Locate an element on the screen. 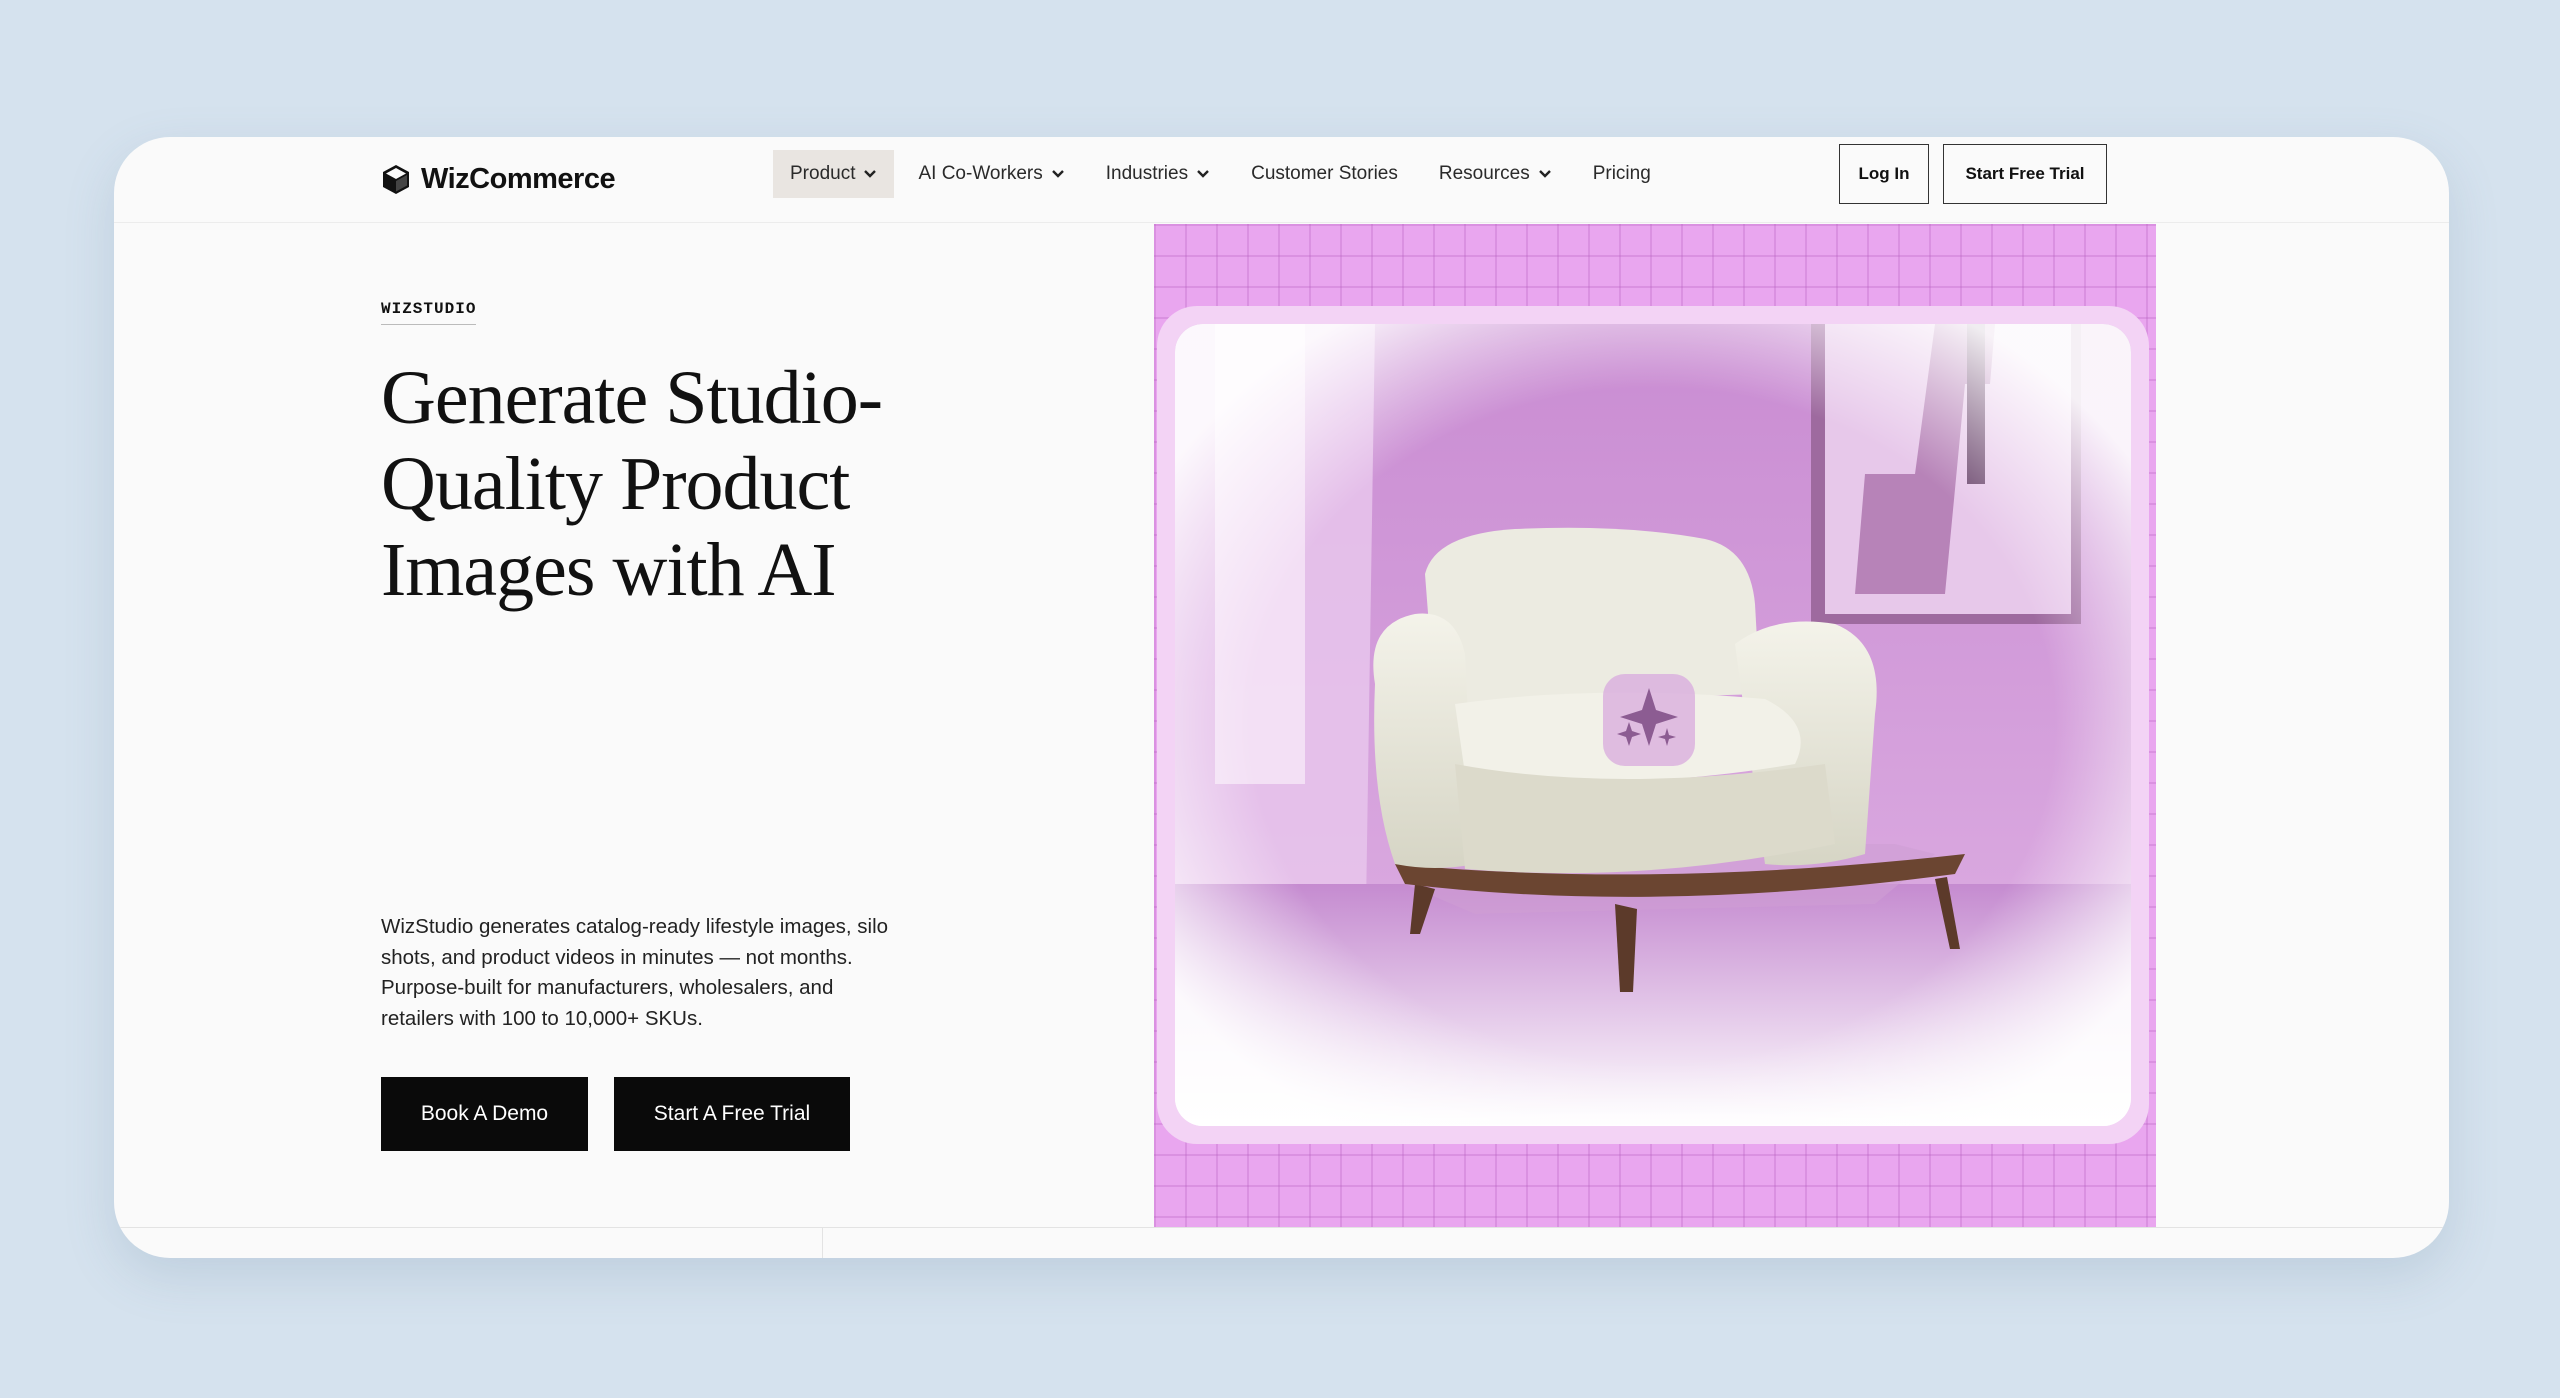 This screenshot has height=1398, width=2560. start-trial-button: Start A Free Trial is located at coordinates (732, 1114).